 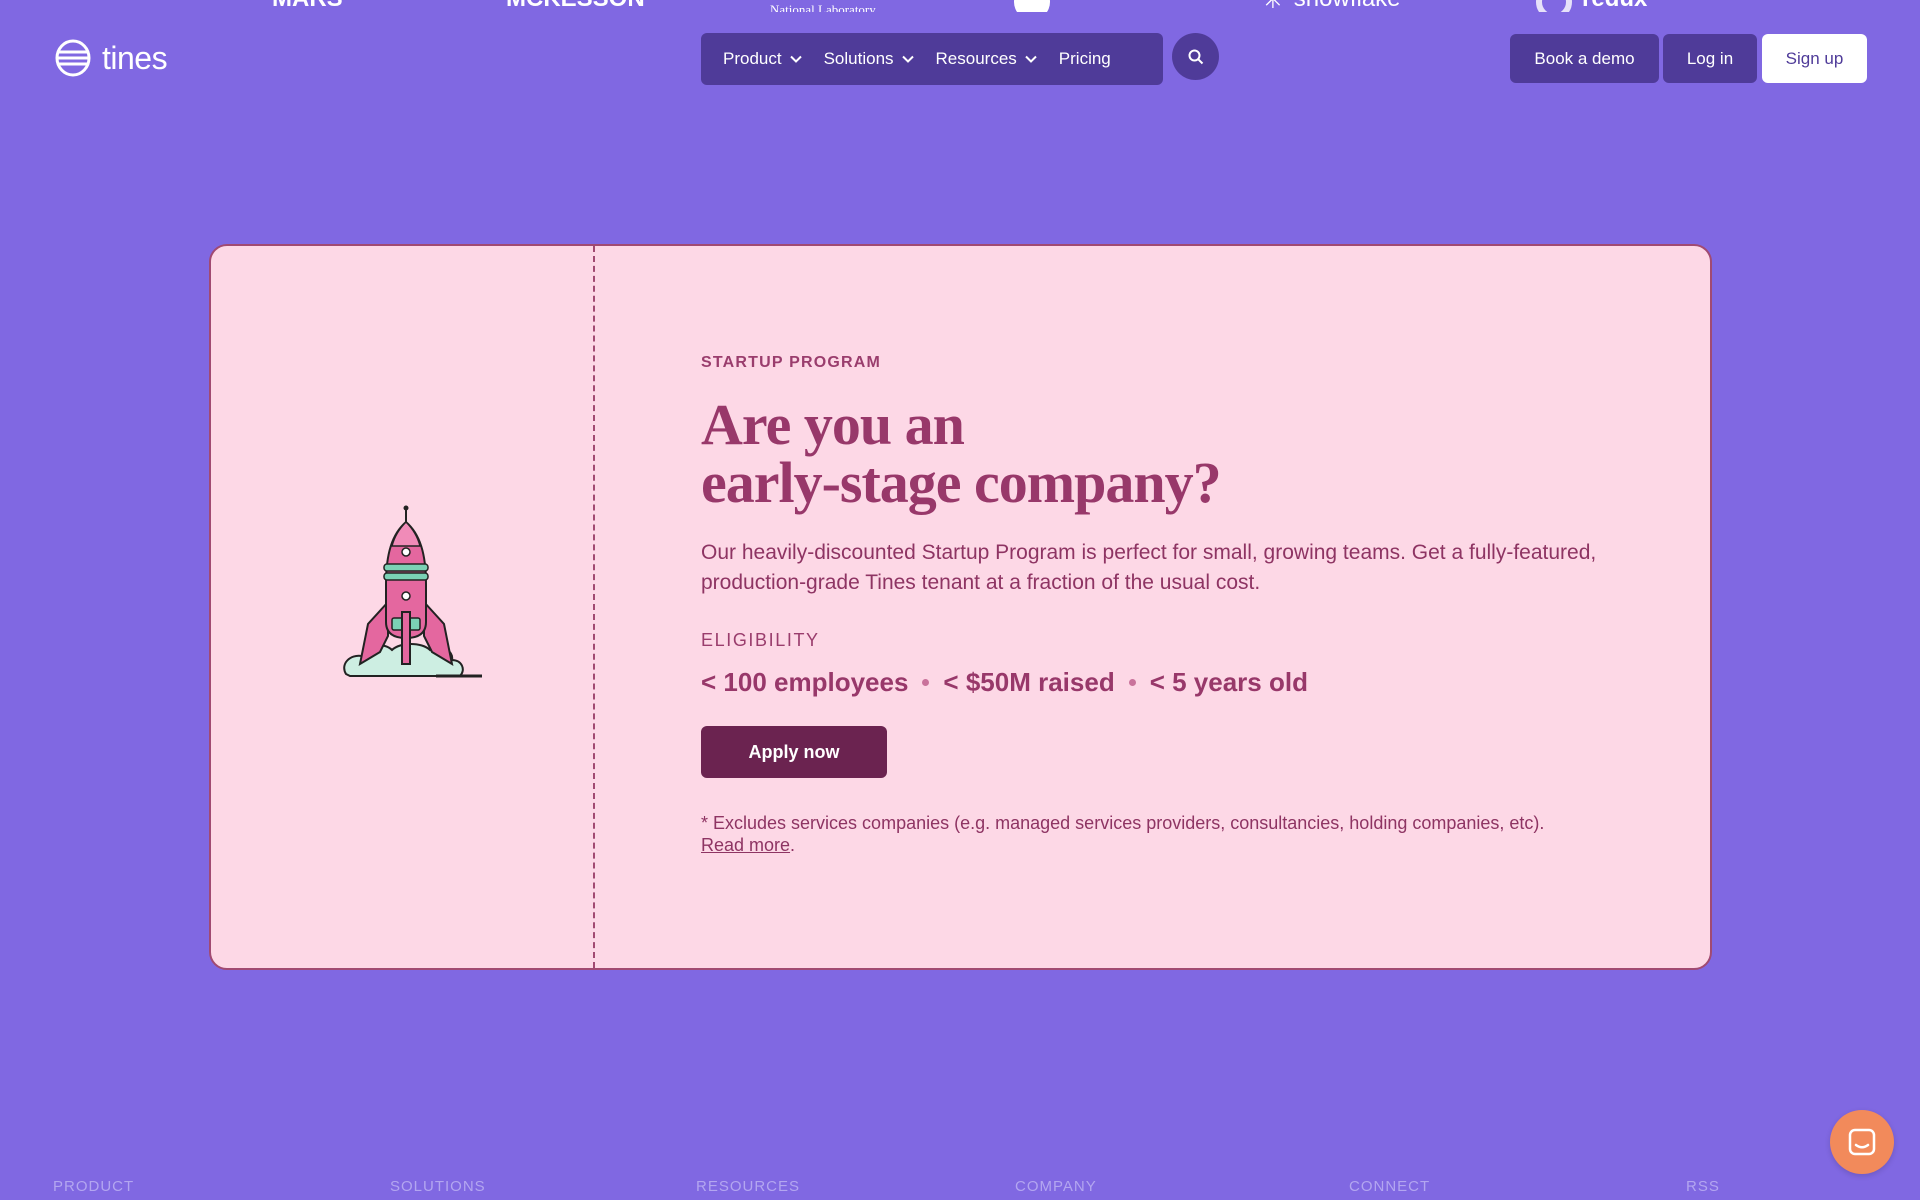 I want to click on footnote-period: ., so click(x=793, y=845).